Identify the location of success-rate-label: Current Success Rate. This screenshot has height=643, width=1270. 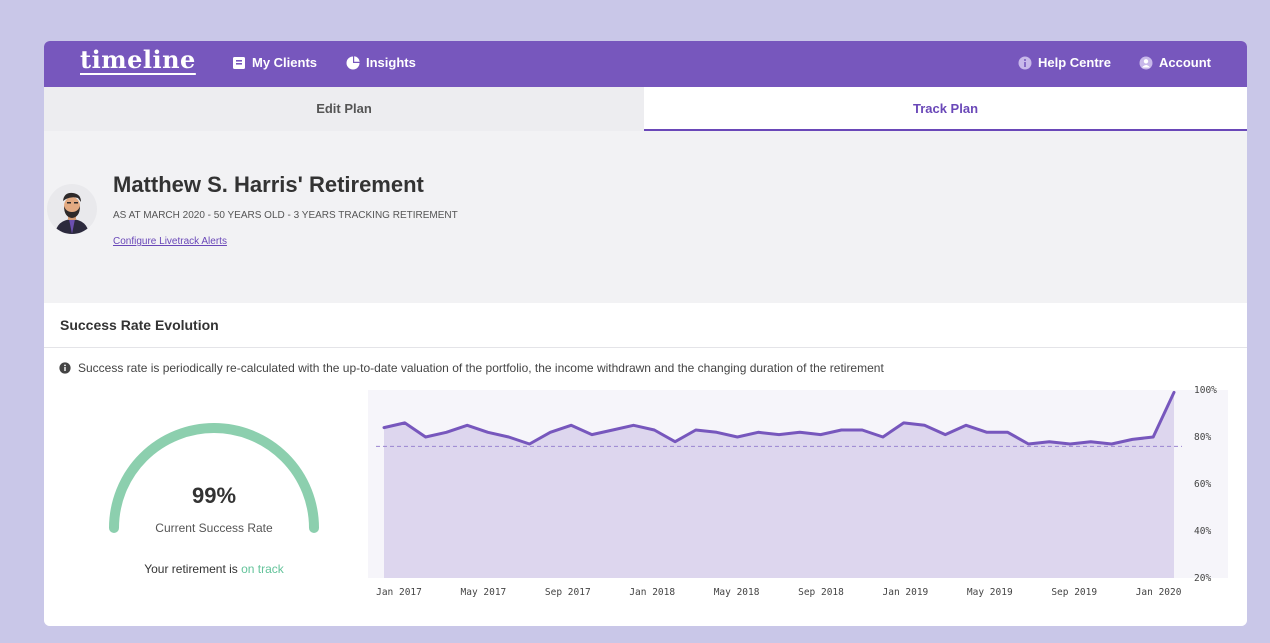
(214, 528).